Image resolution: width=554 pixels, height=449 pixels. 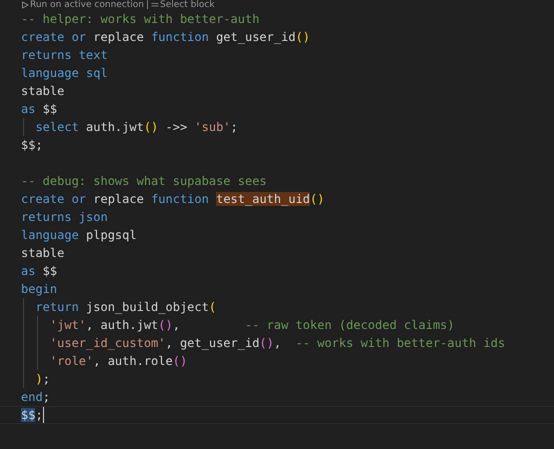 What do you see at coordinates (39, 289) in the screenshot?
I see `code-line: begin` at bounding box center [39, 289].